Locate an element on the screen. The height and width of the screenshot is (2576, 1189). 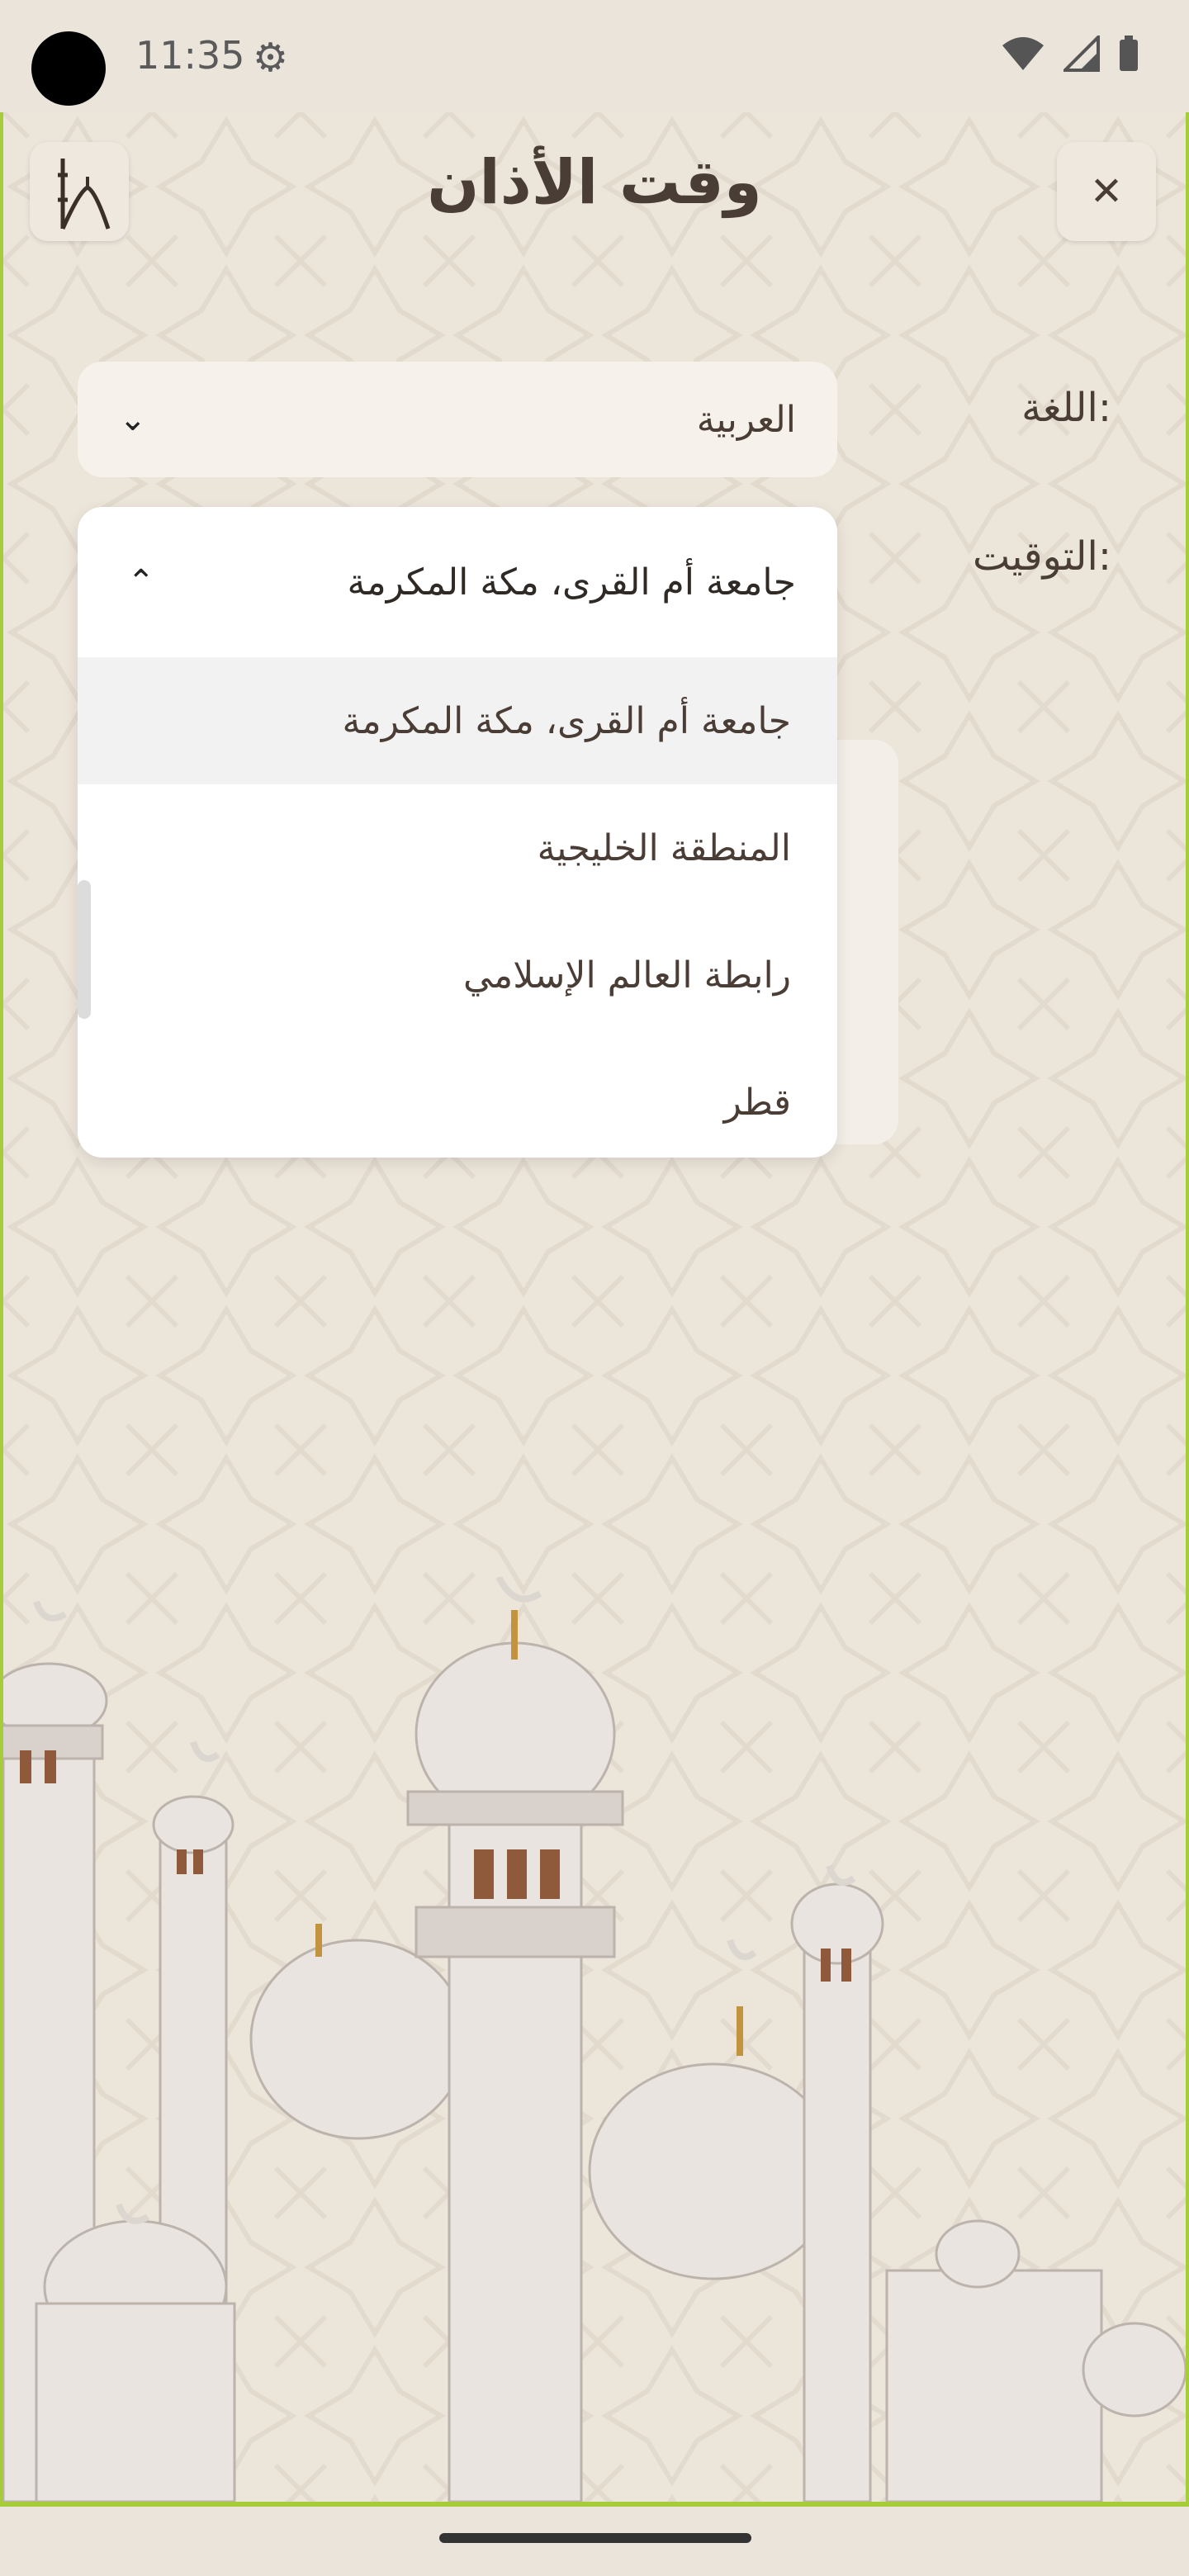
timing-select: ⌃ جامعة أم القرى، مكة المكرمة is located at coordinates (457, 582).